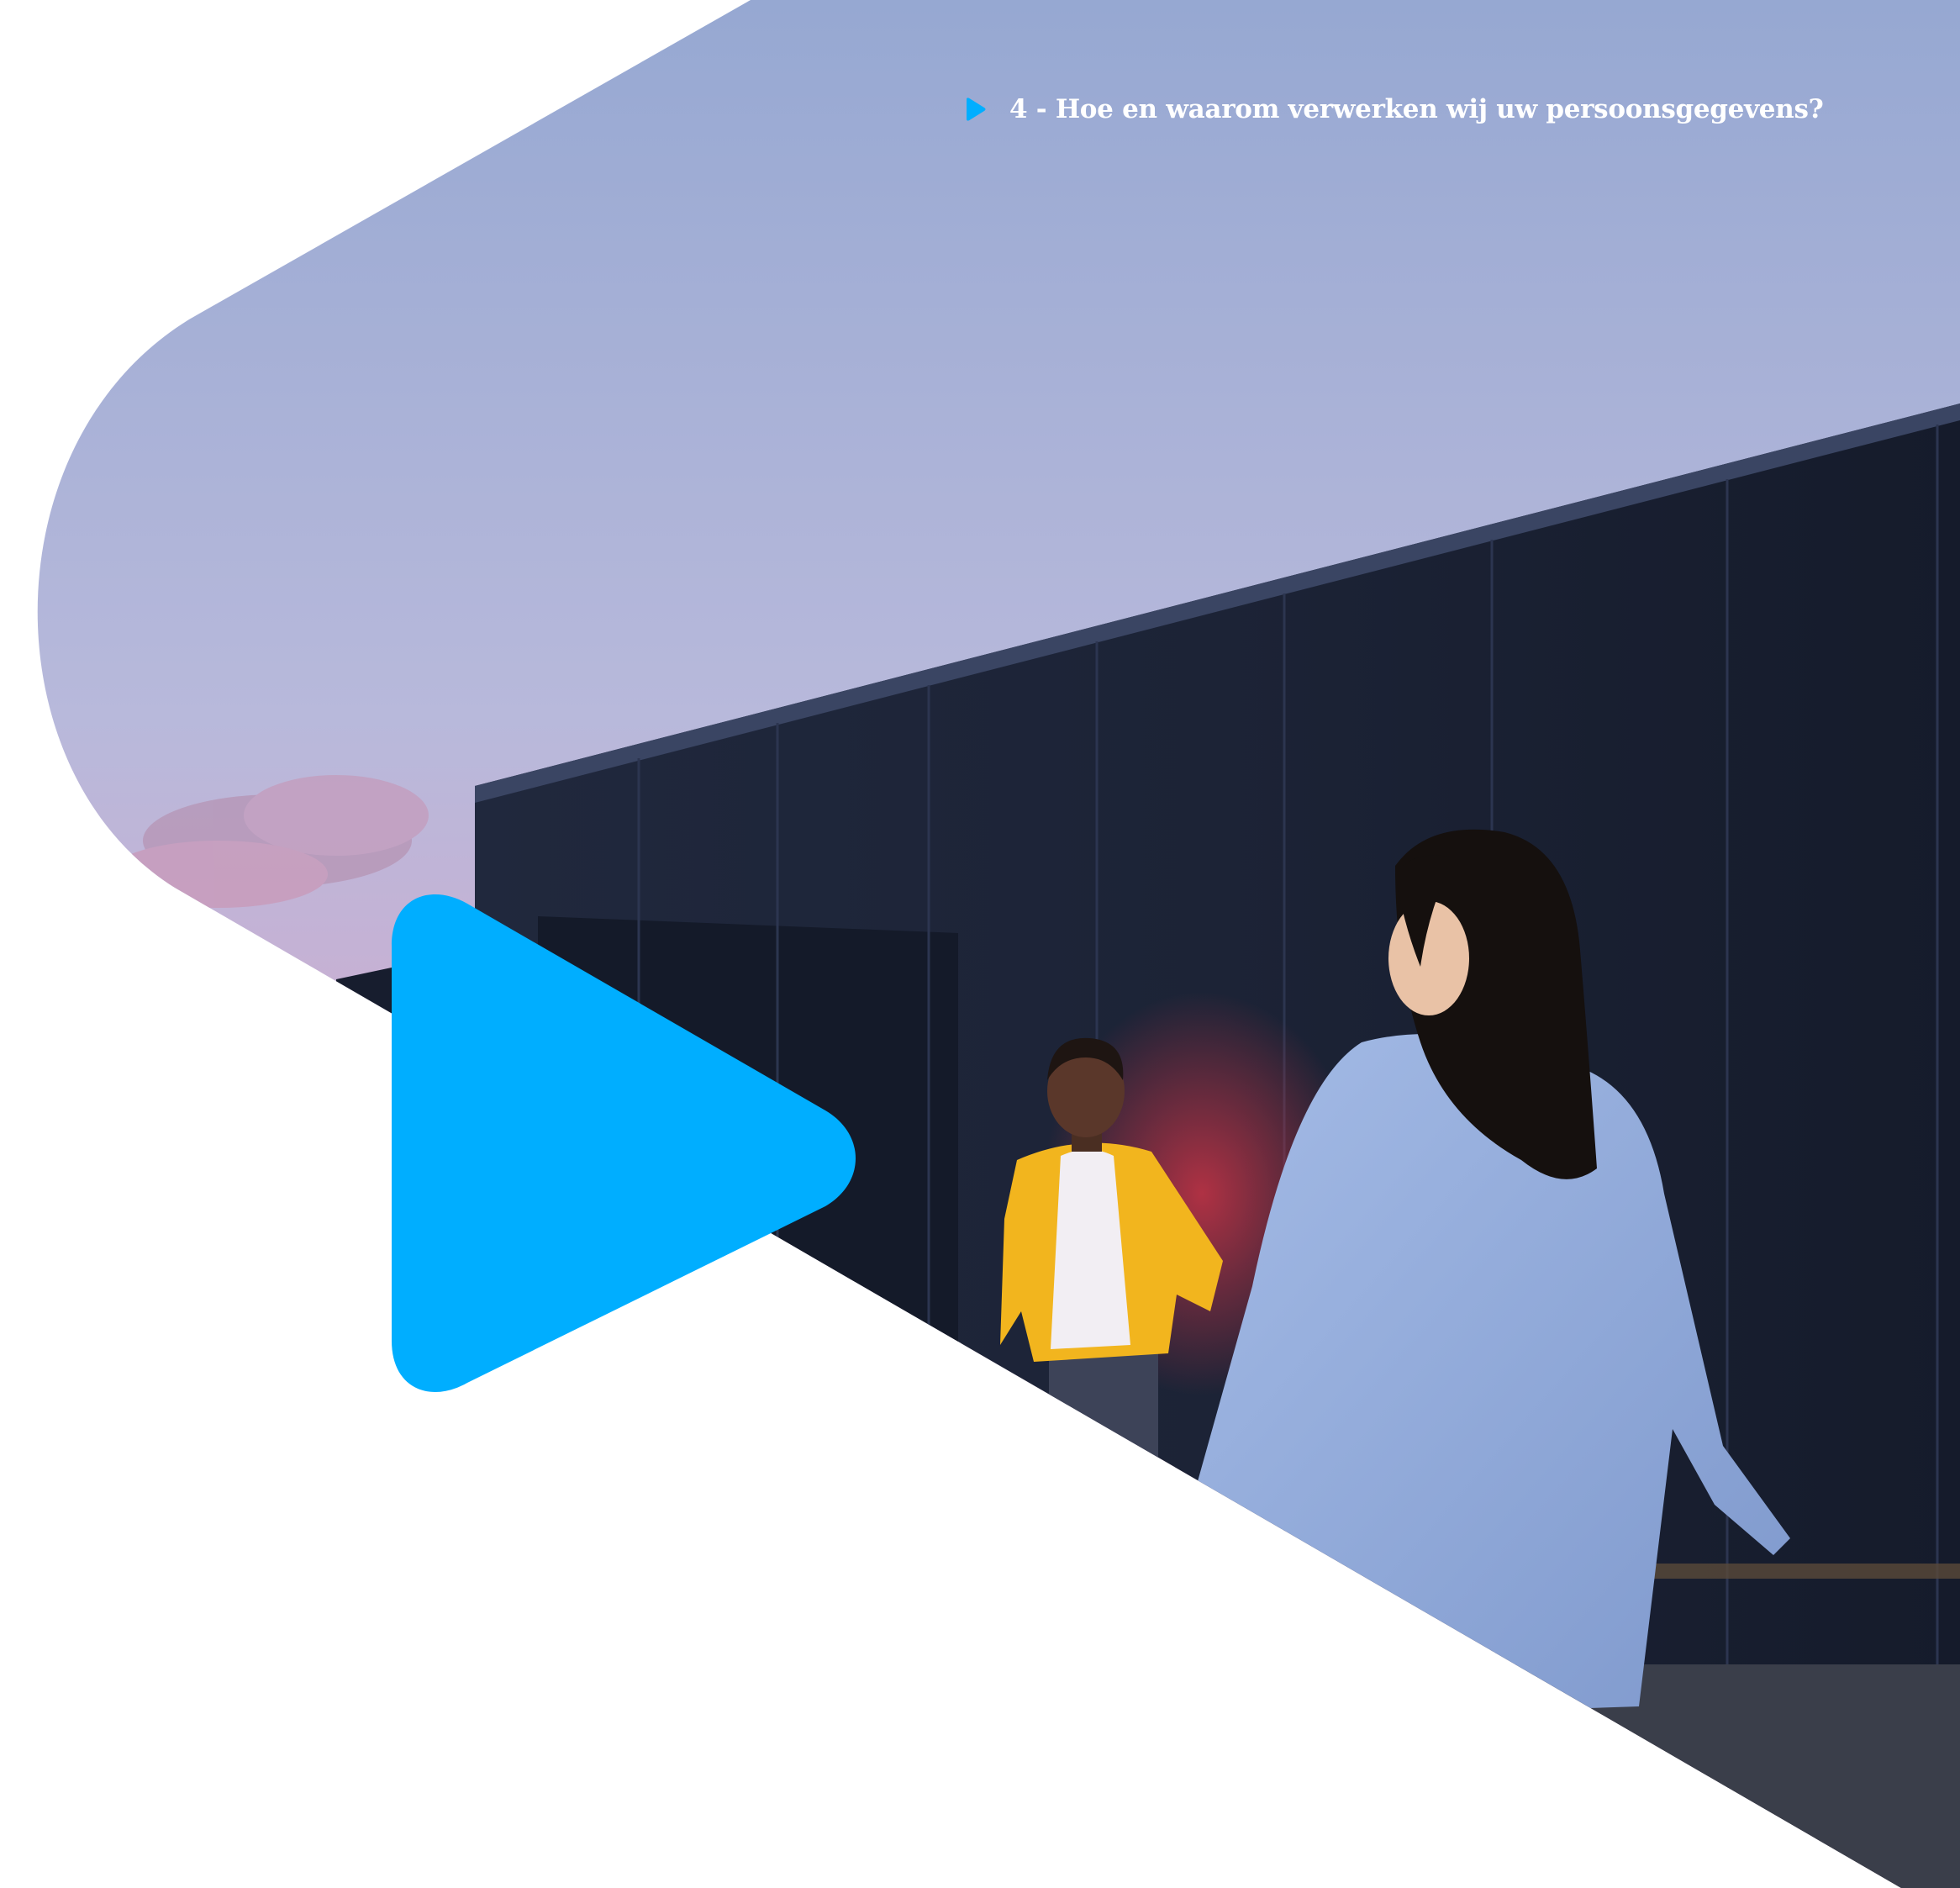 The height and width of the screenshot is (1888, 1960). Describe the element at coordinates (977, 110) in the screenshot. I see `play-triangle-icon` at that location.